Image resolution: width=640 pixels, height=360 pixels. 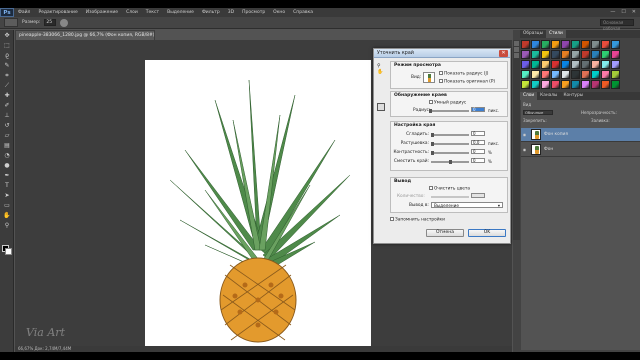 What do you see at coordinates (533, 34) in the screenshot?
I see `tab-swatches: Образцы` at bounding box center [533, 34].